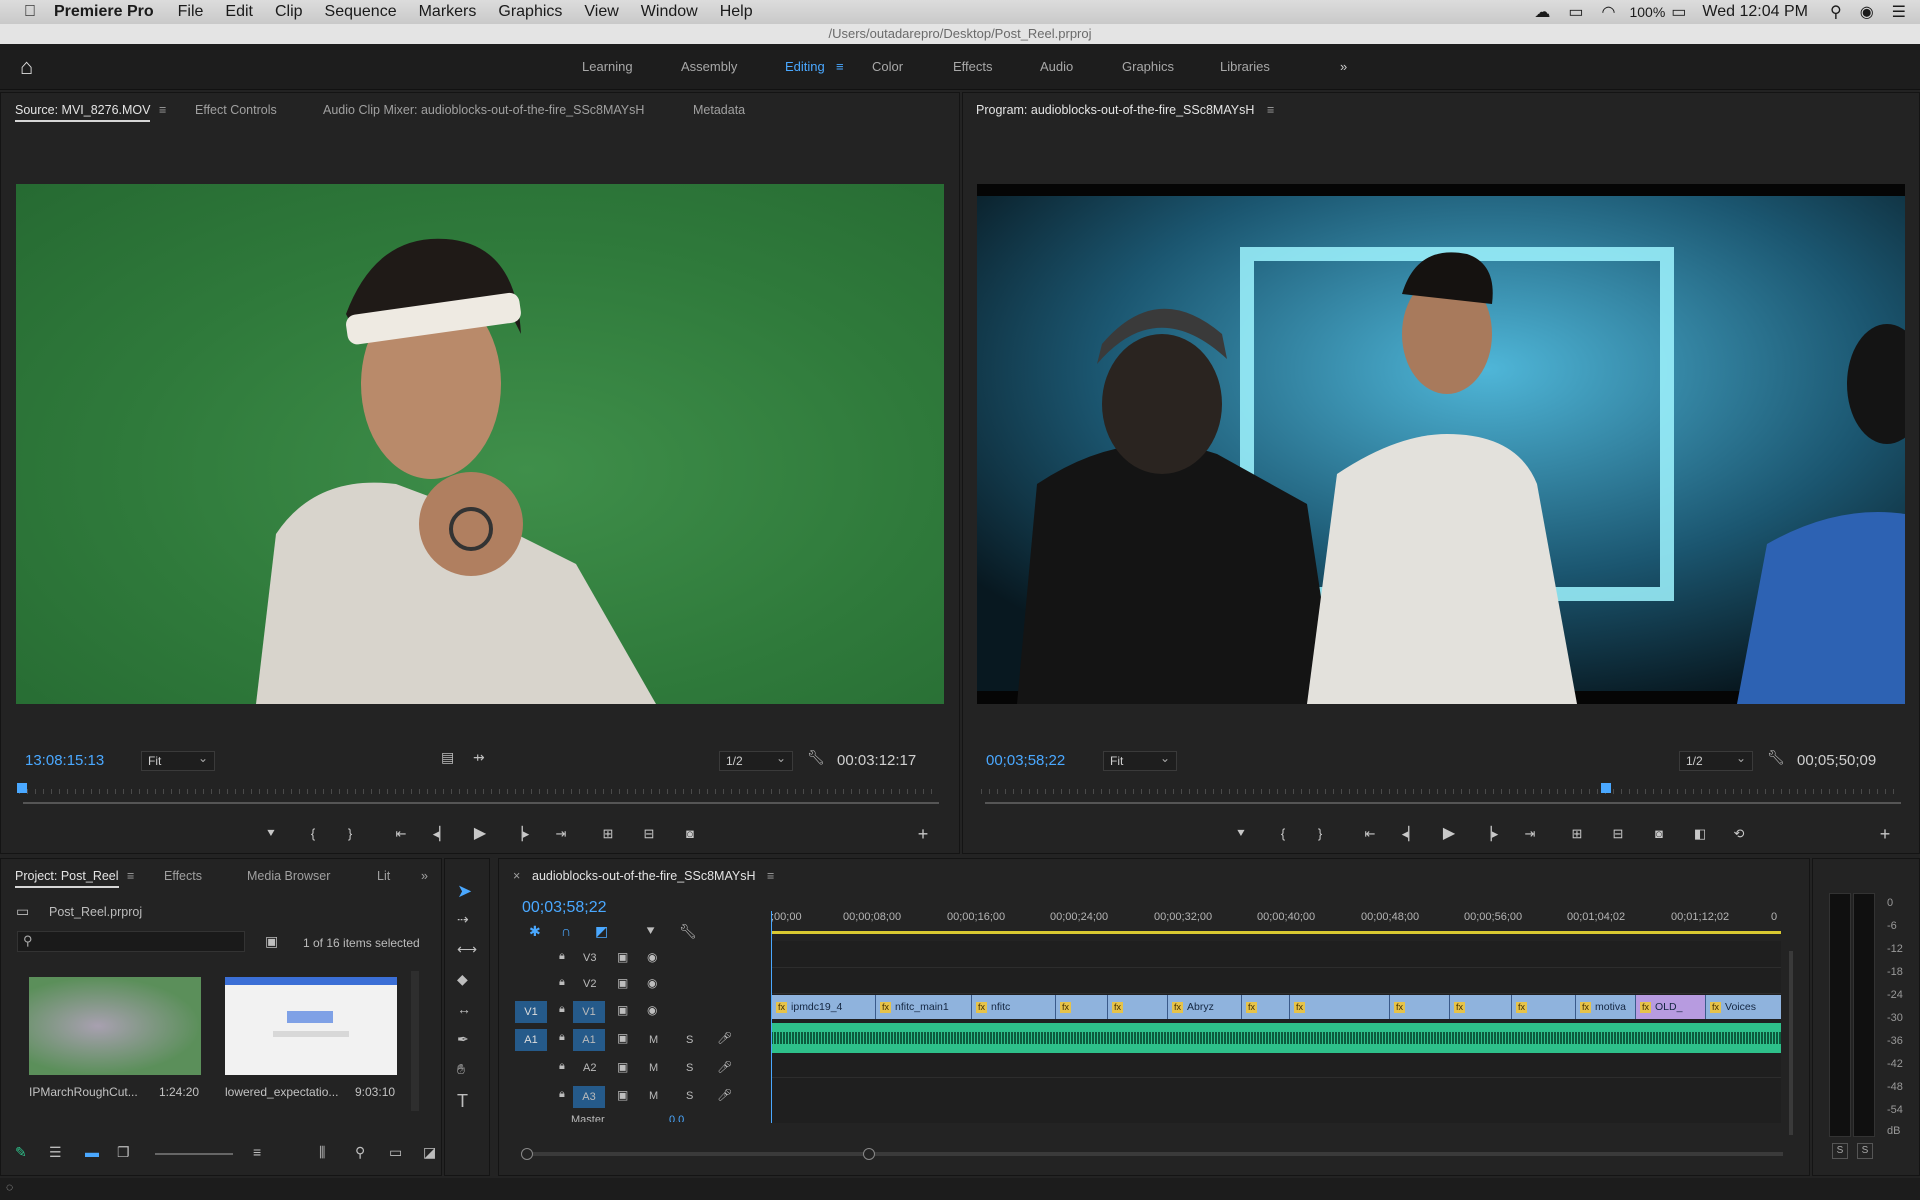 This screenshot has width=1920, height=1200. What do you see at coordinates (1678, 12) in the screenshot?
I see `battery-icon: ▭` at bounding box center [1678, 12].